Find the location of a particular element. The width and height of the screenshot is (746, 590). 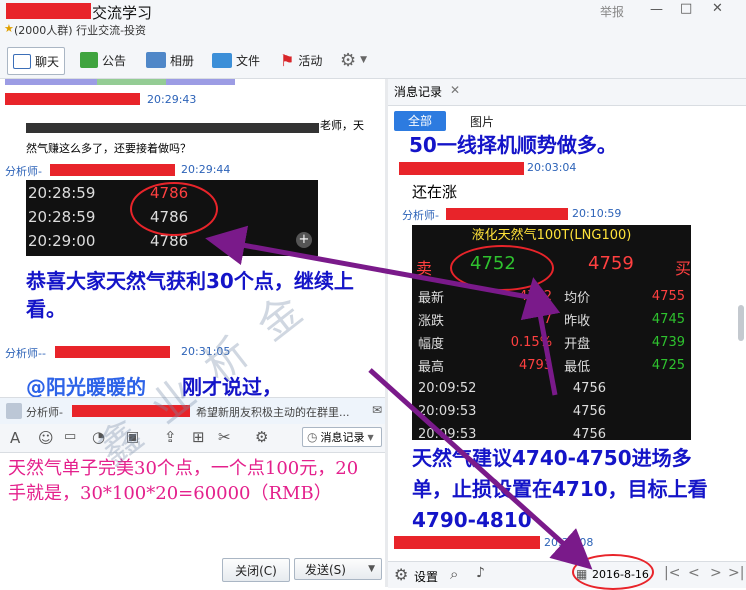

filter-all-button: 全部 is located at coordinates (420, 121).